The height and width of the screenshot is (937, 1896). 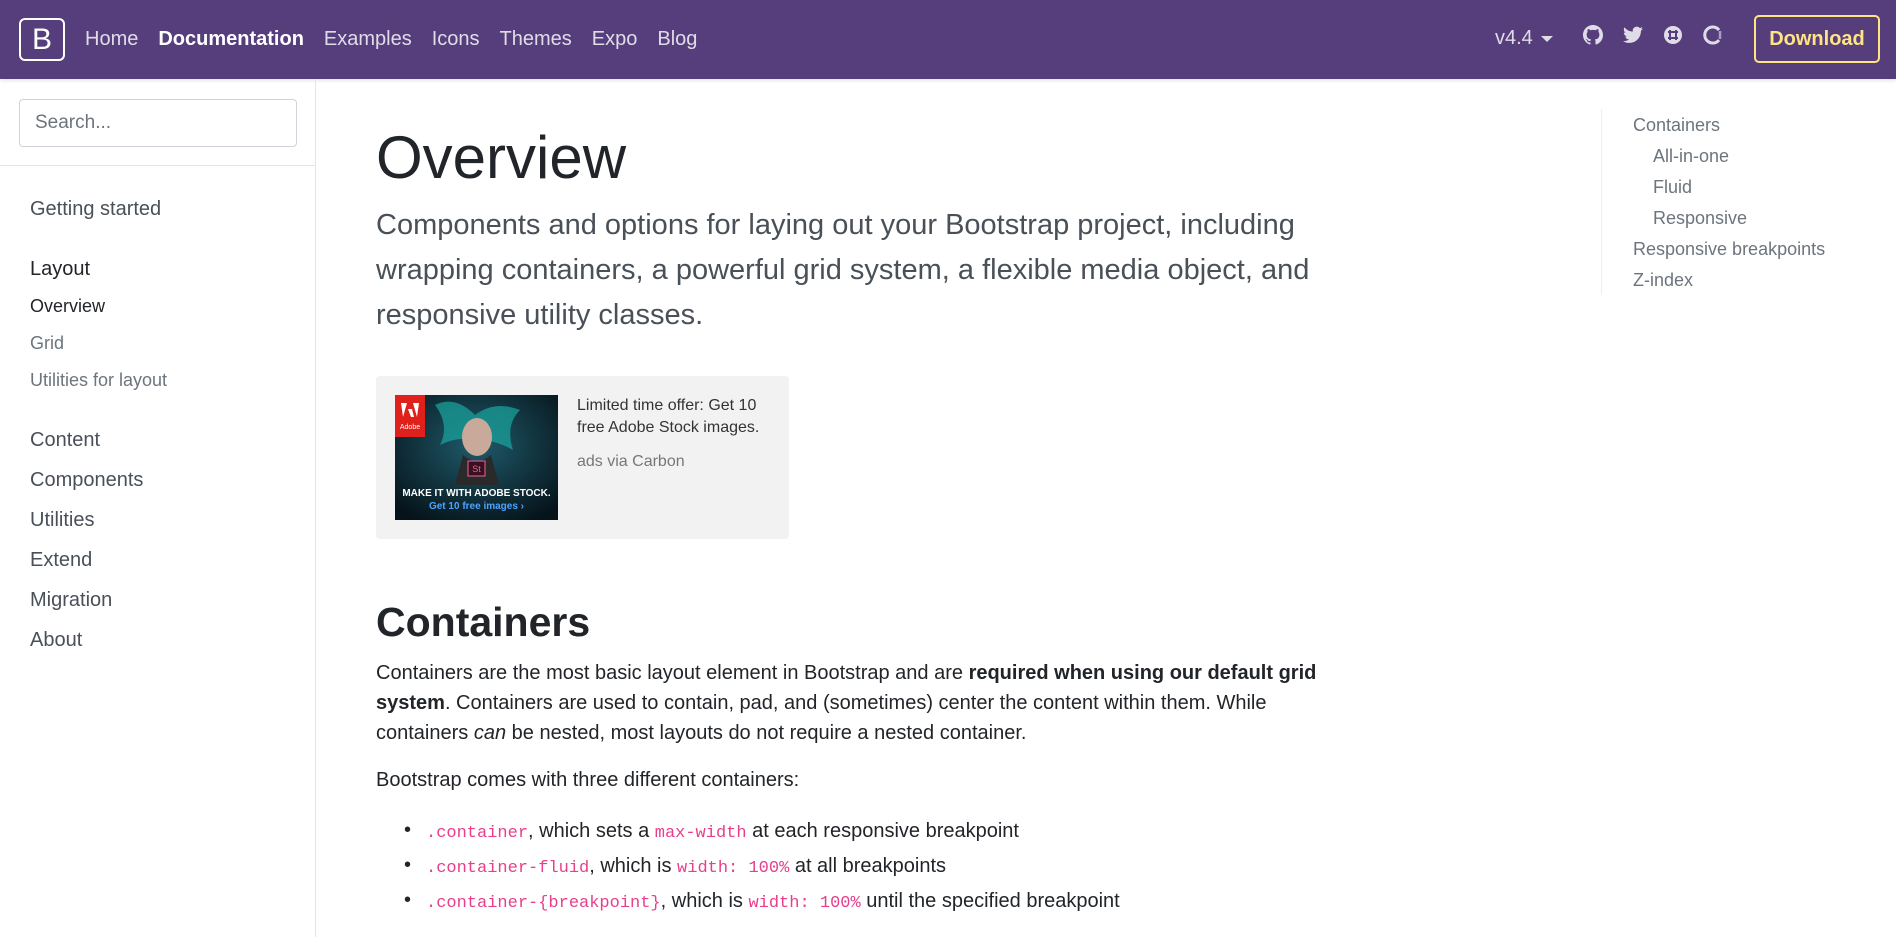 What do you see at coordinates (47, 343) in the screenshot?
I see `sidebar-item-grid: Grid` at bounding box center [47, 343].